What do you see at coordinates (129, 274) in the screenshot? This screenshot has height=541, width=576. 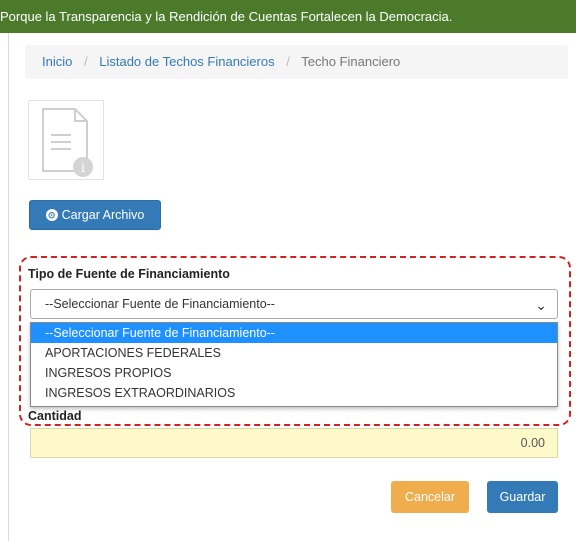 I see `funding-type-label: Tipo de Fuente de Financiamiento` at bounding box center [129, 274].